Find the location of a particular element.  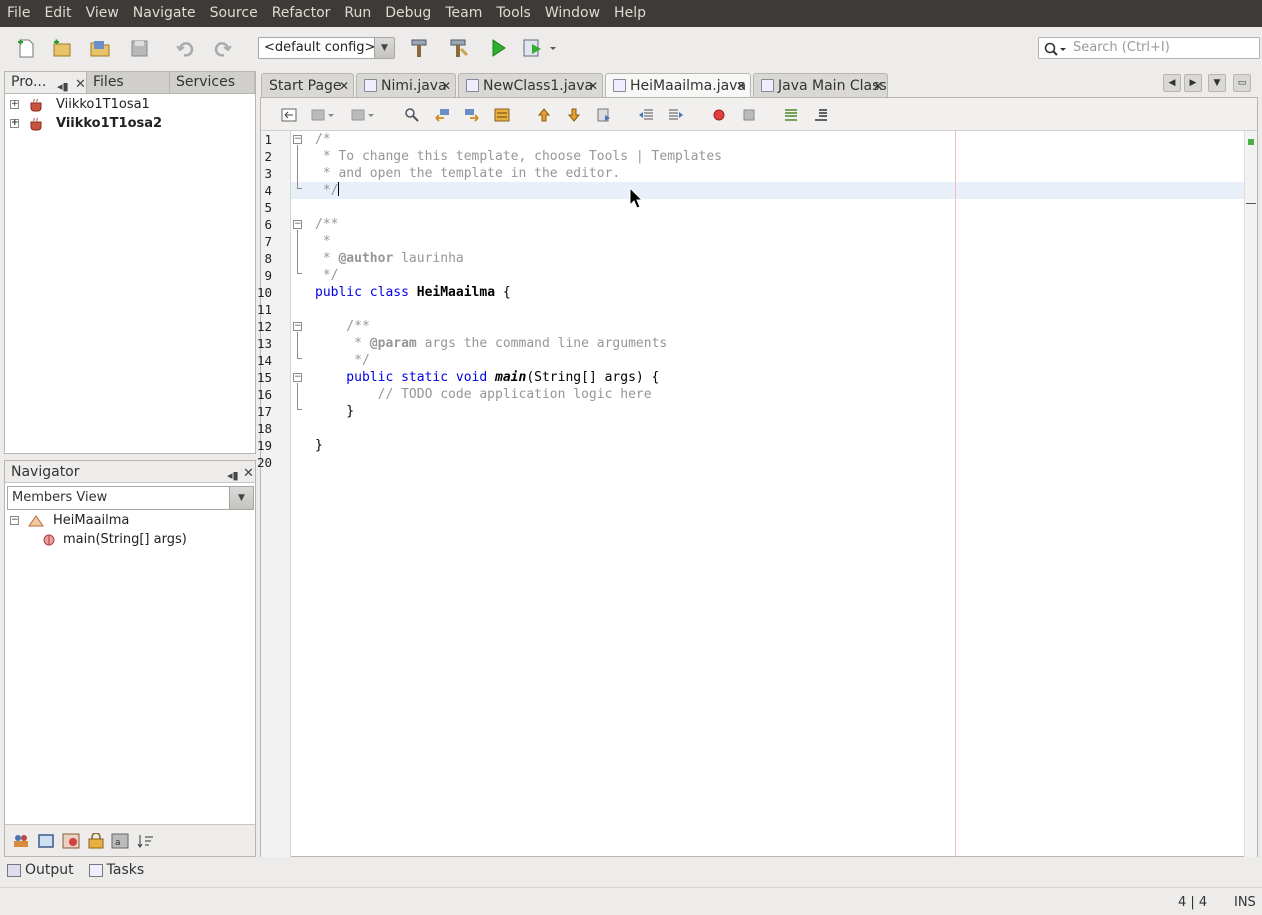

navigator-member-node: main(String[] args) is located at coordinates (115, 539).